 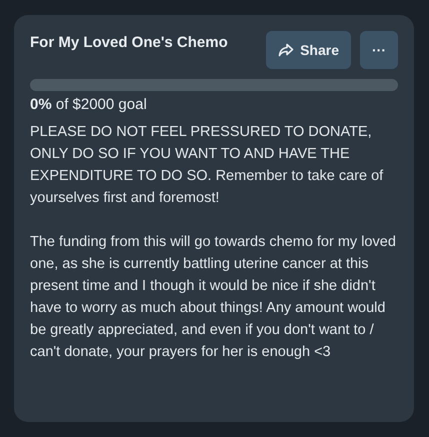 What do you see at coordinates (379, 50) in the screenshot?
I see `more-button: ···` at bounding box center [379, 50].